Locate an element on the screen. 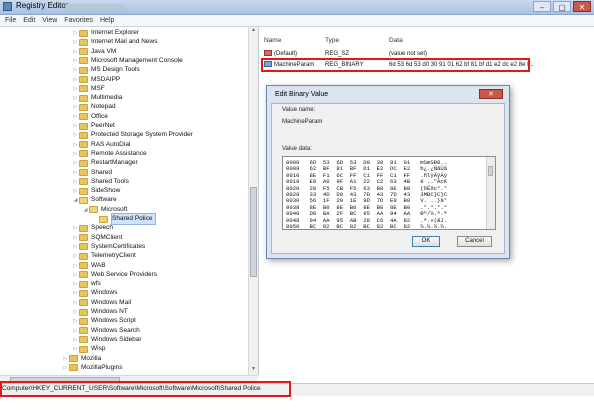  window-title: Registry Editor is located at coordinates (42, 5).